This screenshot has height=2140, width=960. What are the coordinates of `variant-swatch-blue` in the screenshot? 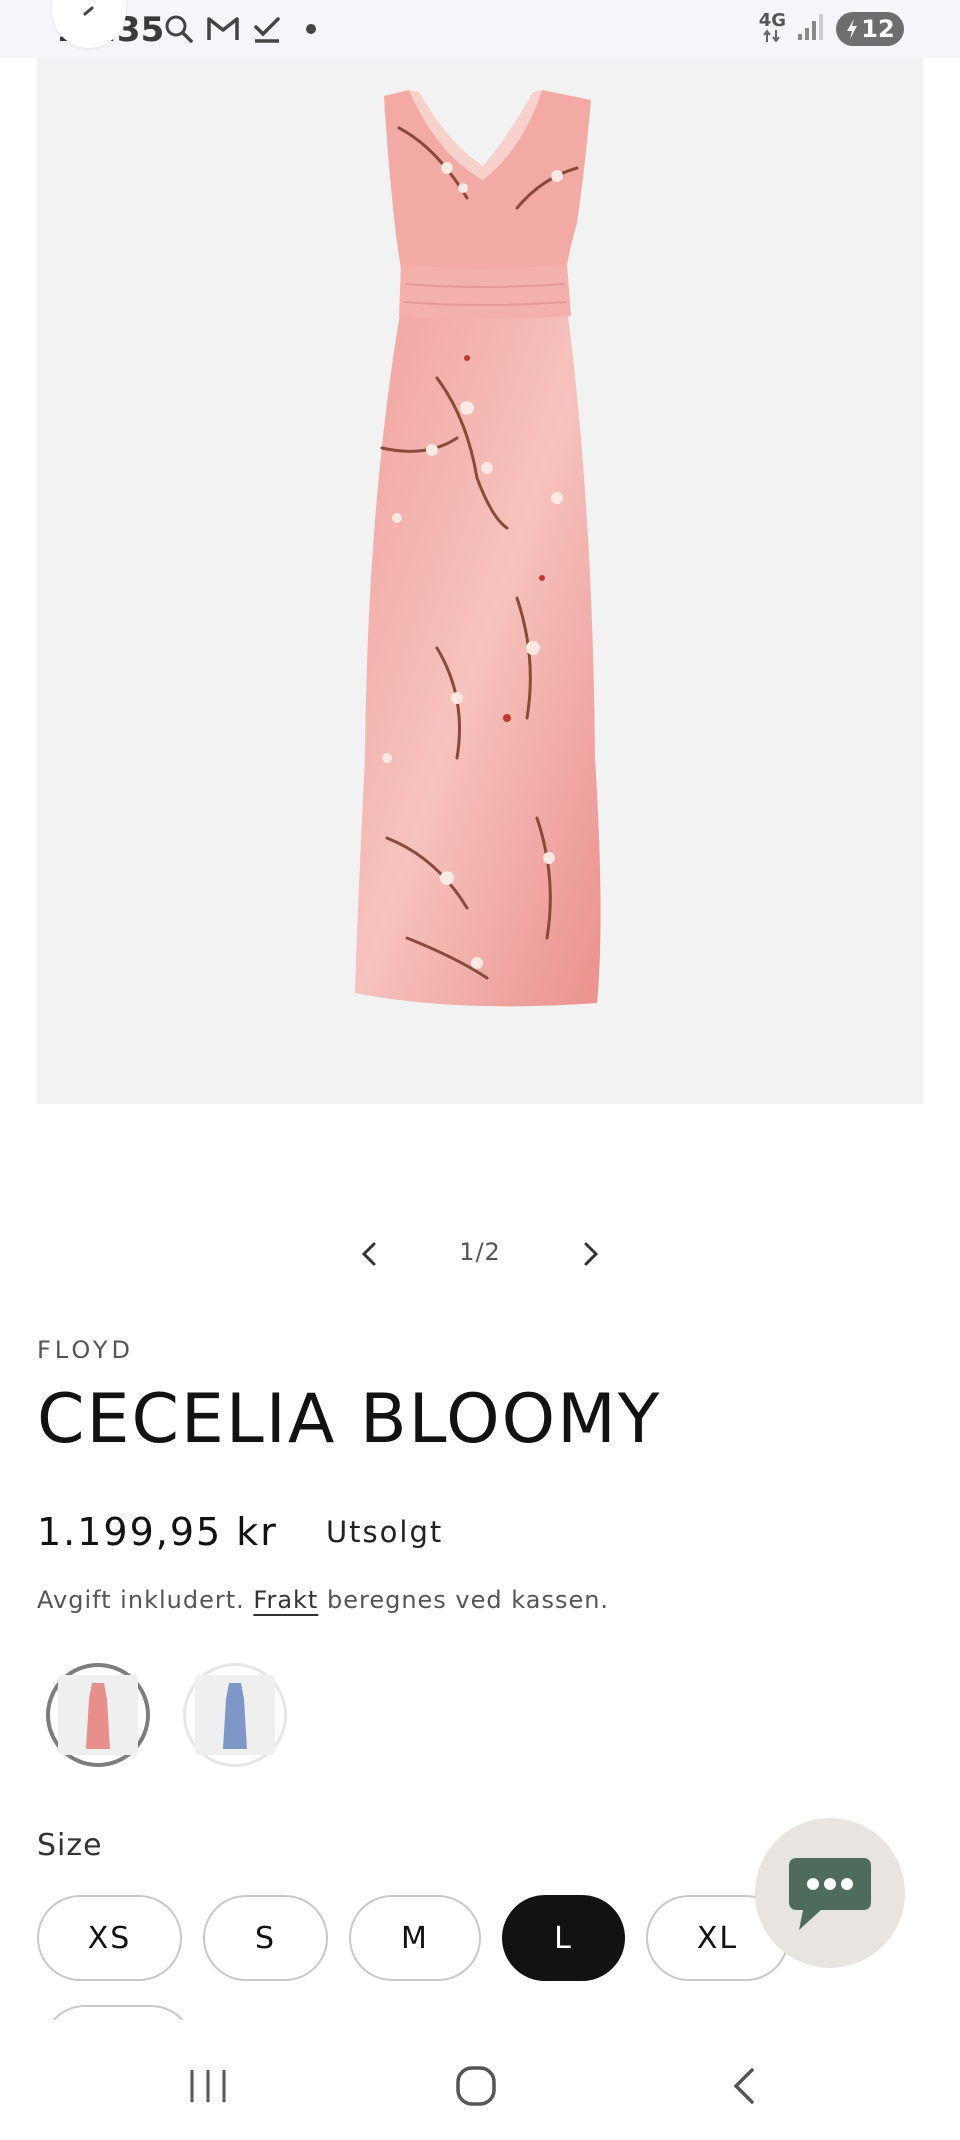 It's located at (235, 1715).